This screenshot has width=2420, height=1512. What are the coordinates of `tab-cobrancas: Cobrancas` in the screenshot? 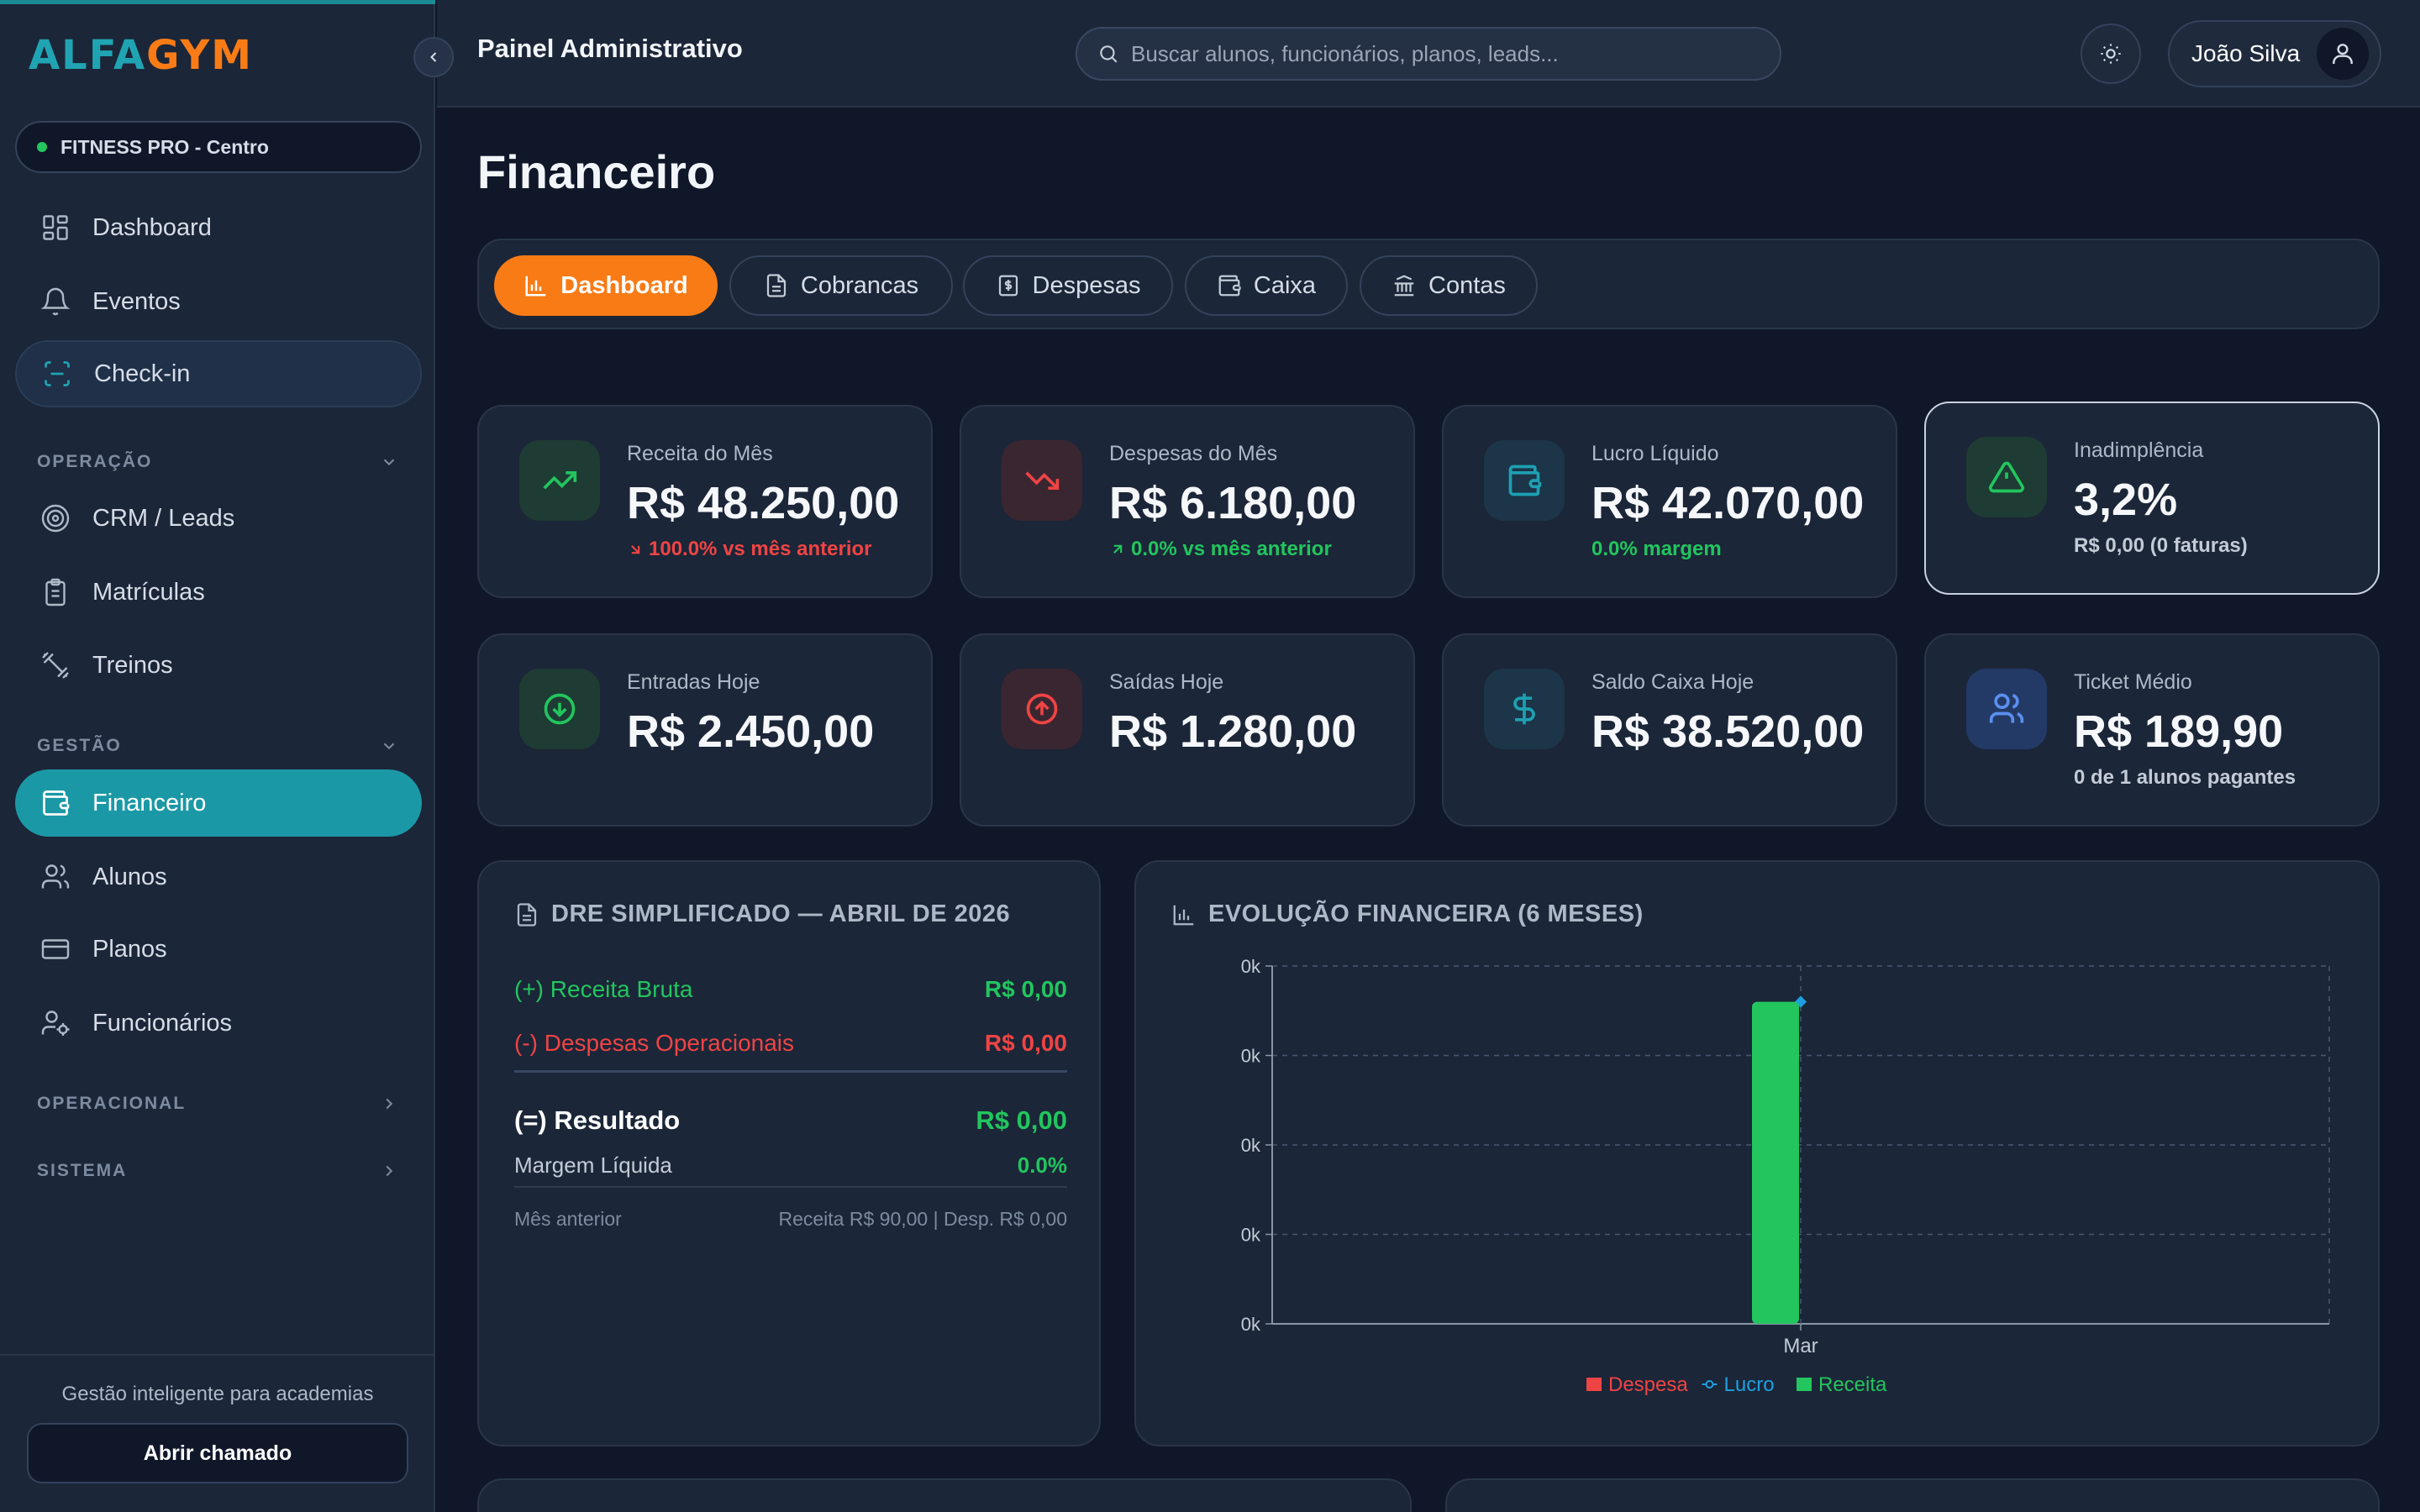 It's located at (841, 285).